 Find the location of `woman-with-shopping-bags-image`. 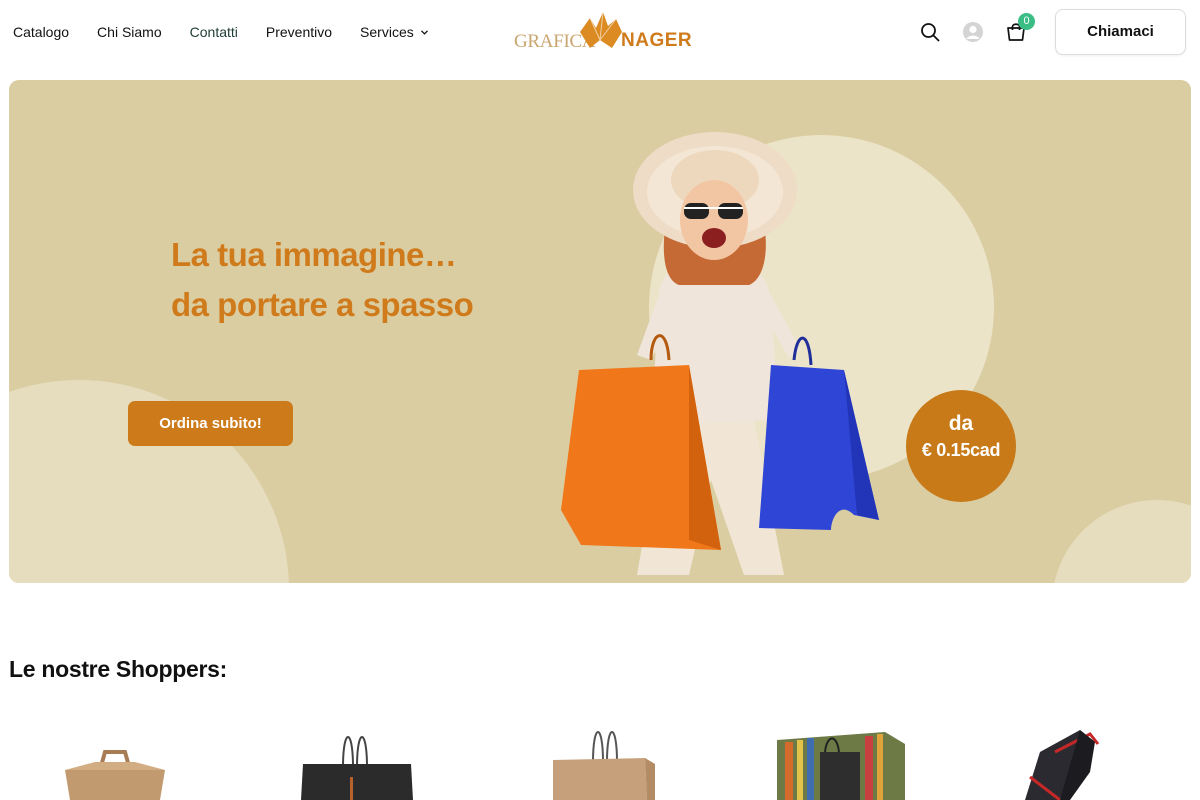

woman-with-shopping-bags-image is located at coordinates (720, 353).